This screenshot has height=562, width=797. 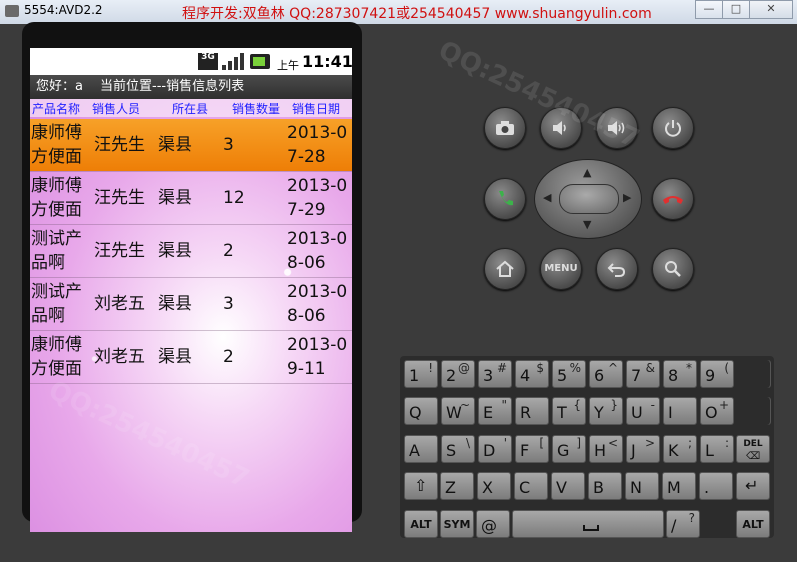 What do you see at coordinates (683, 524) in the screenshot?
I see `slash-key: /?` at bounding box center [683, 524].